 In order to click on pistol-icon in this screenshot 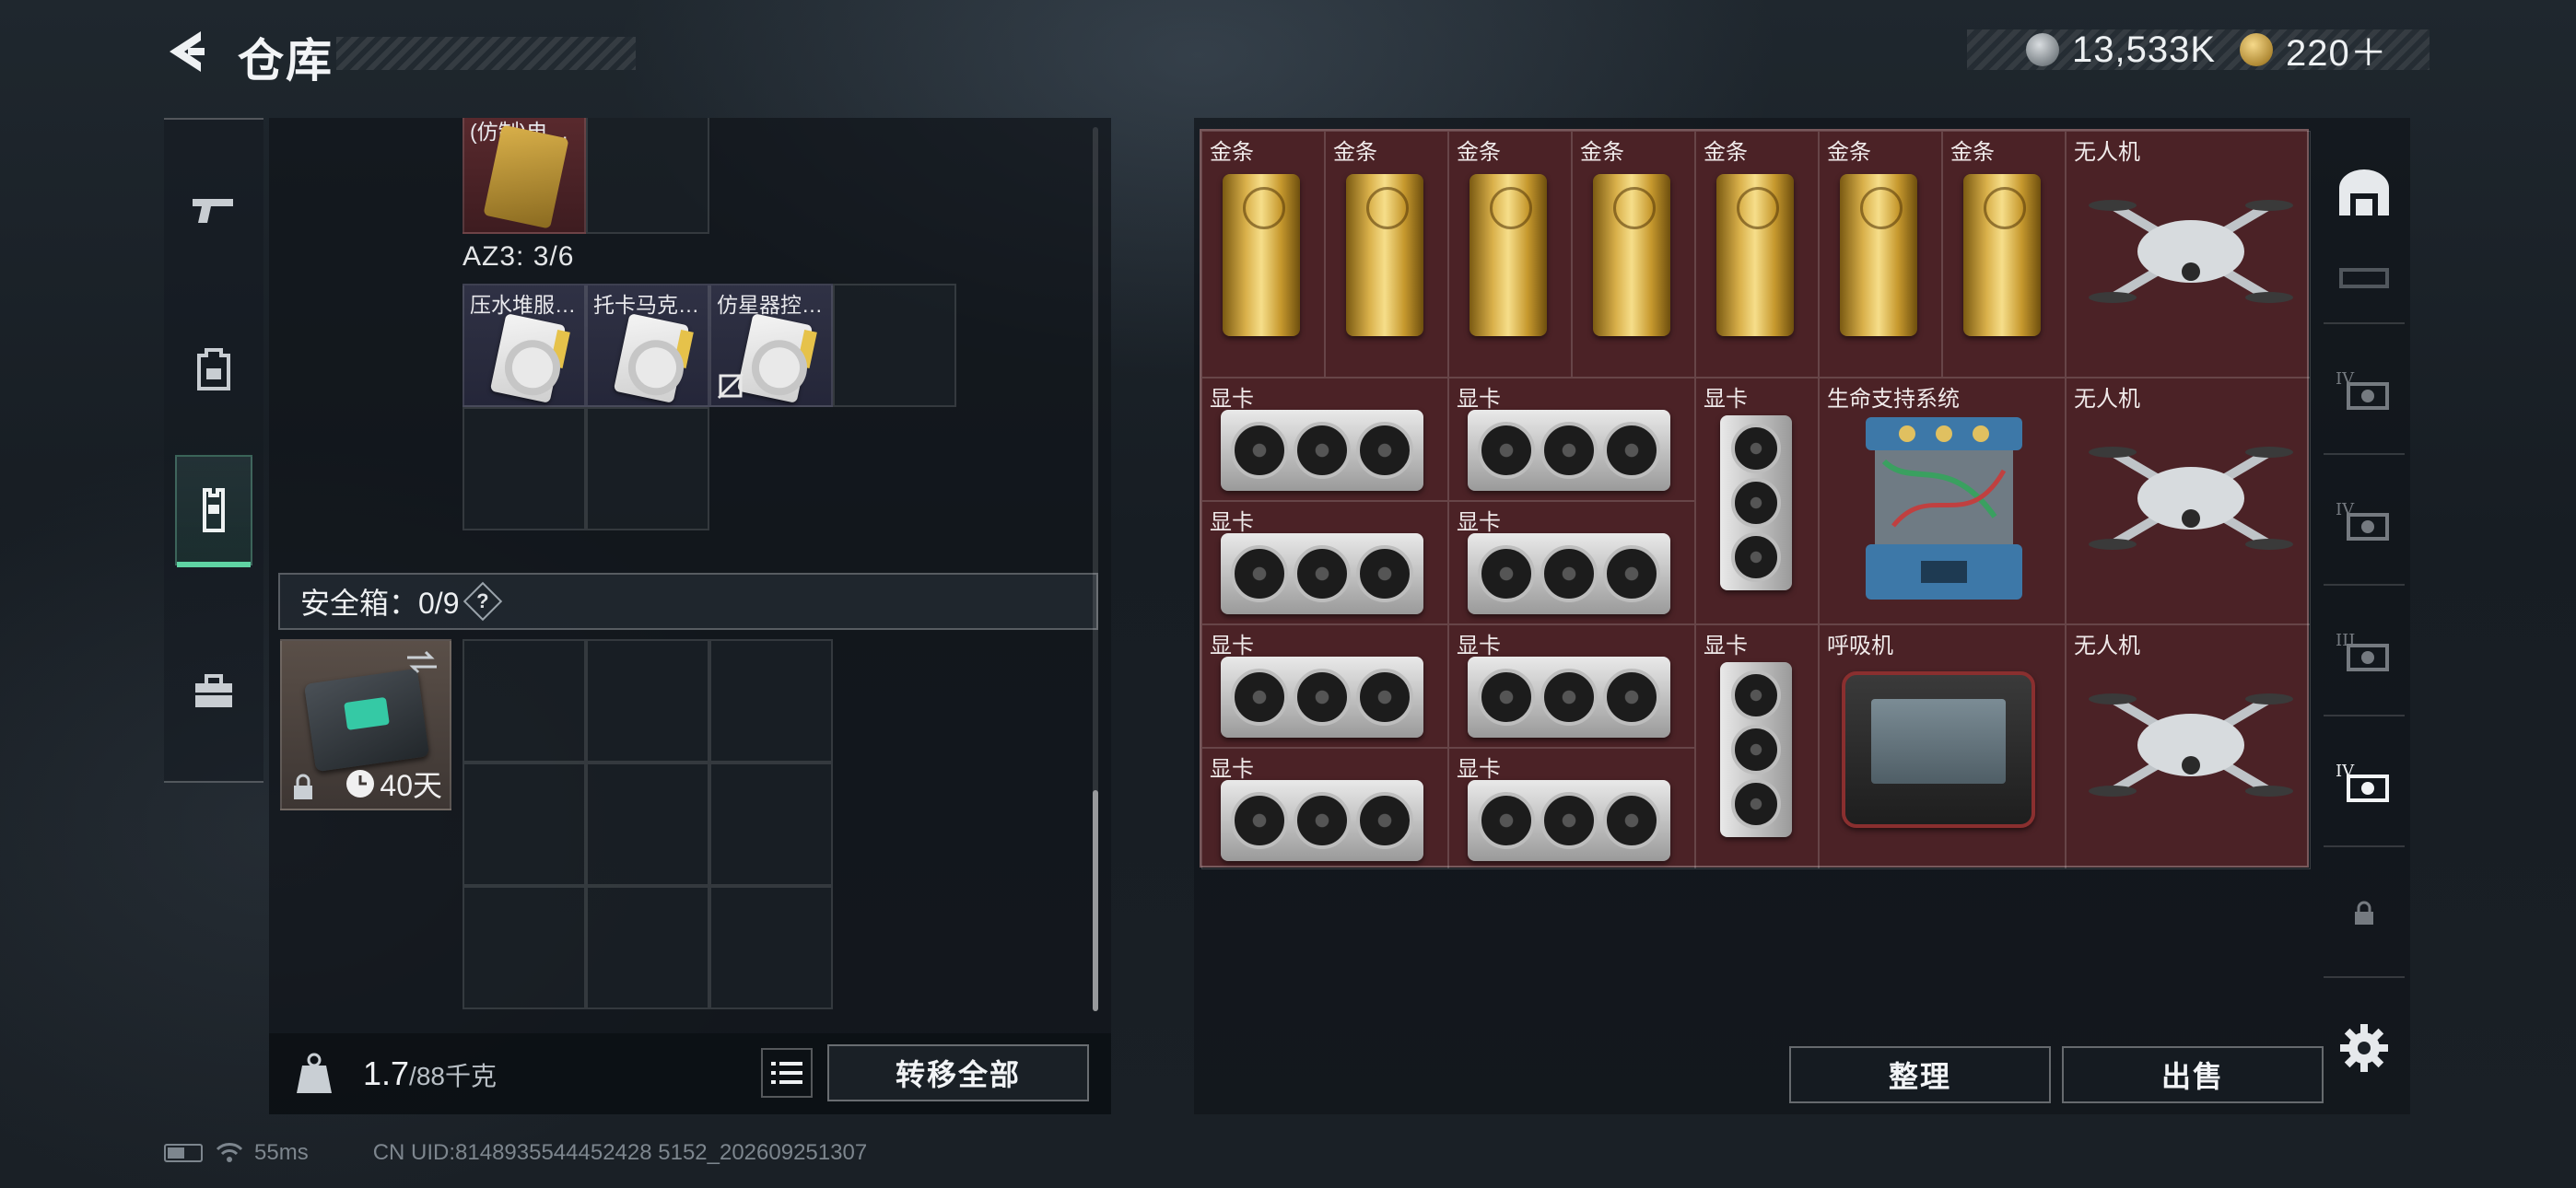, I will do `click(213, 211)`.